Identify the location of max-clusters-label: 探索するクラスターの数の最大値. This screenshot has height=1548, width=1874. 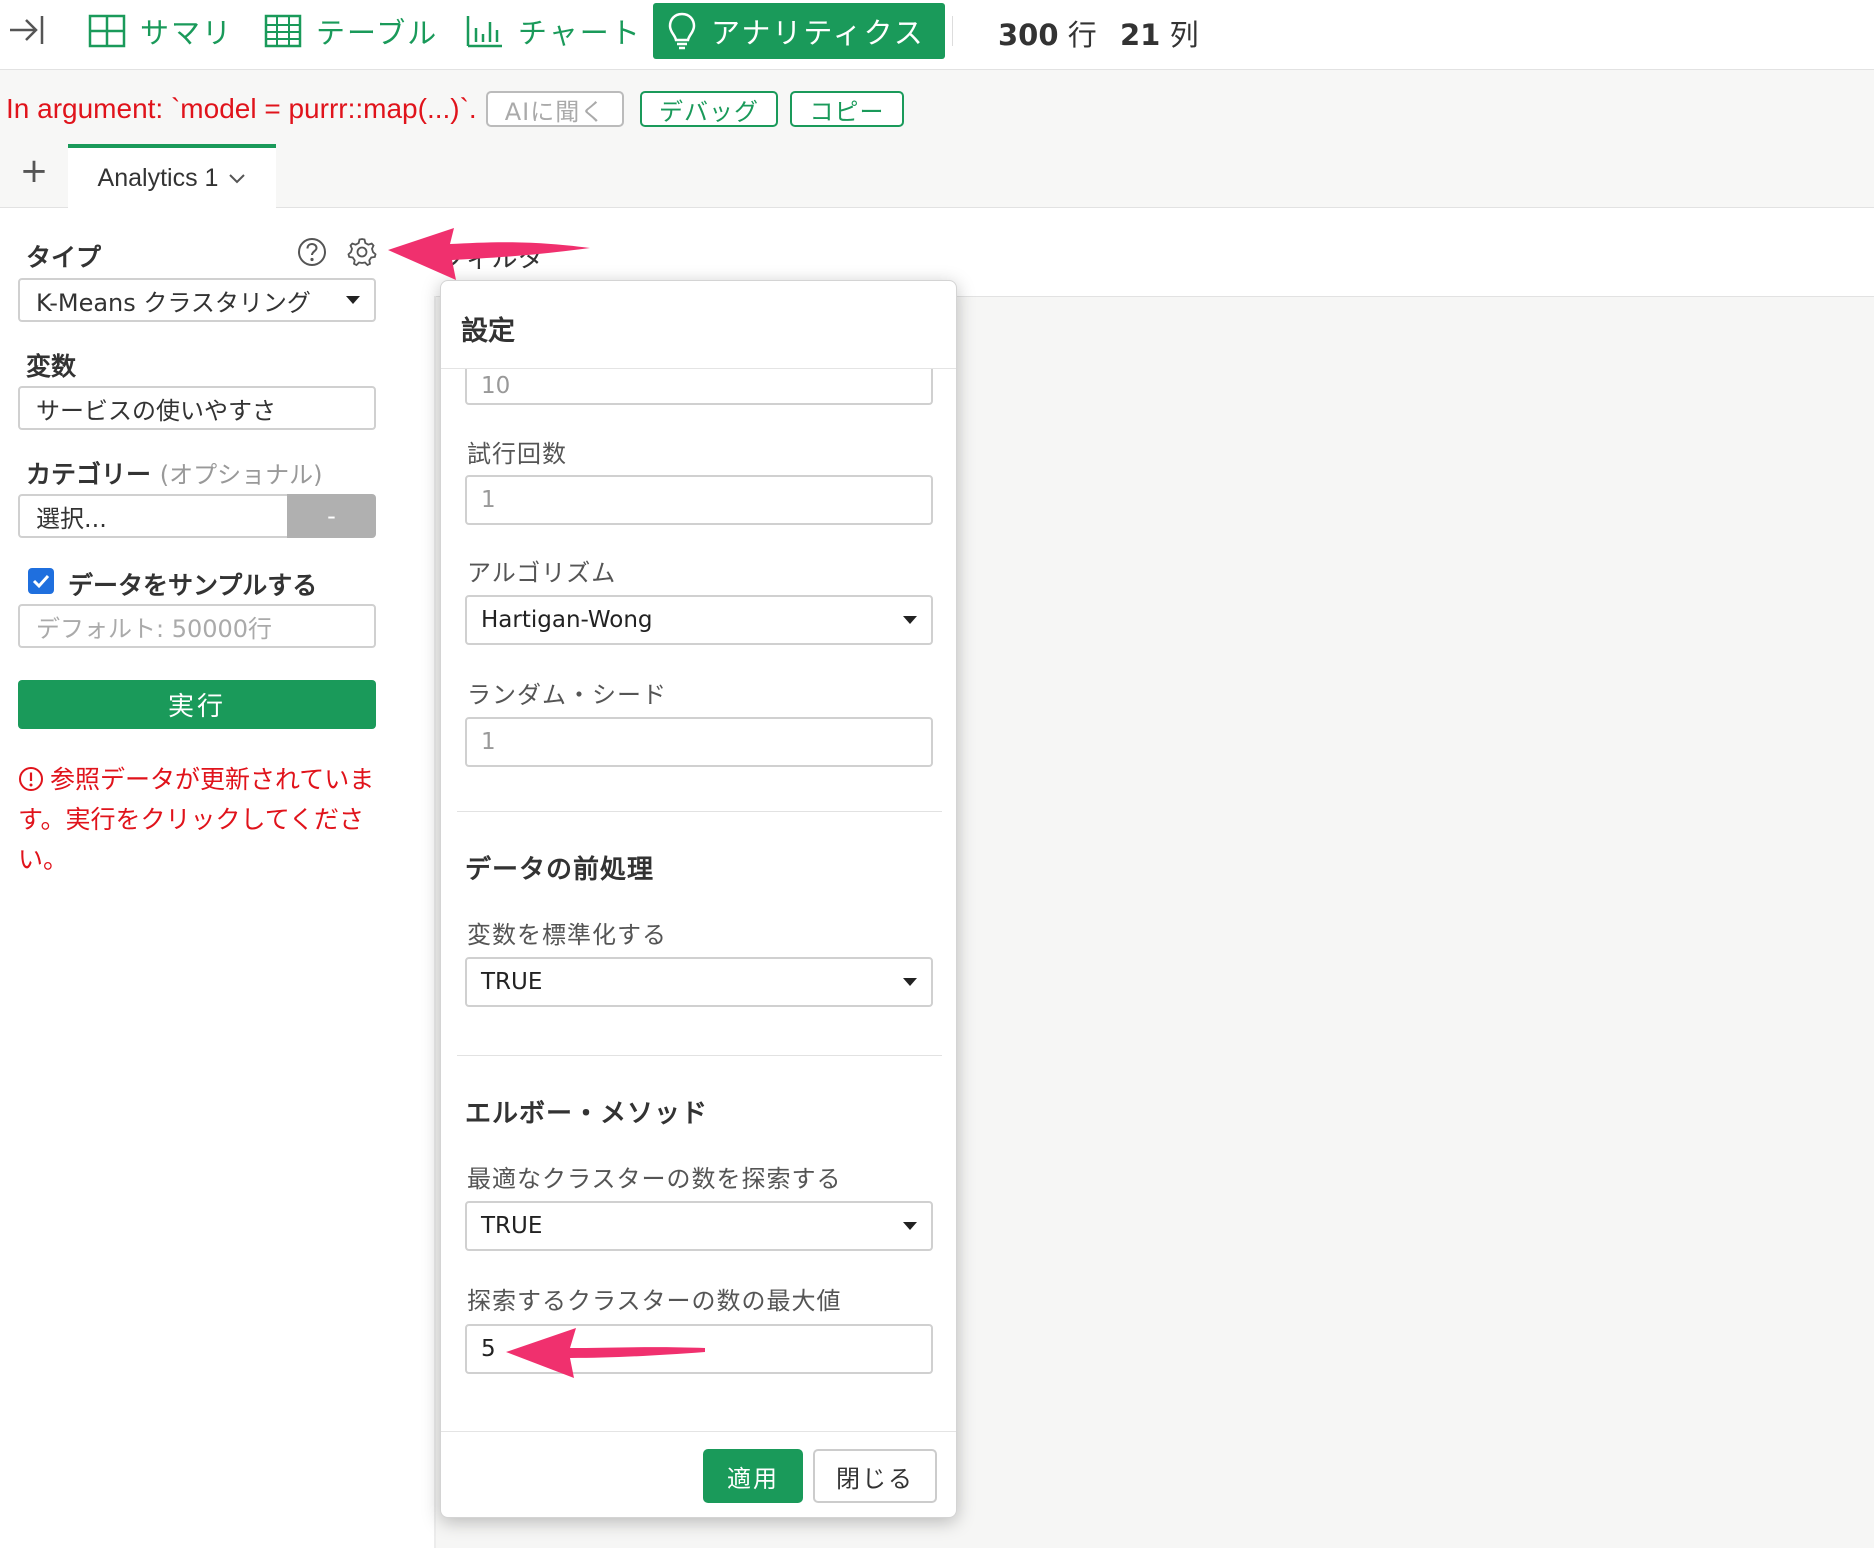
(654, 1301).